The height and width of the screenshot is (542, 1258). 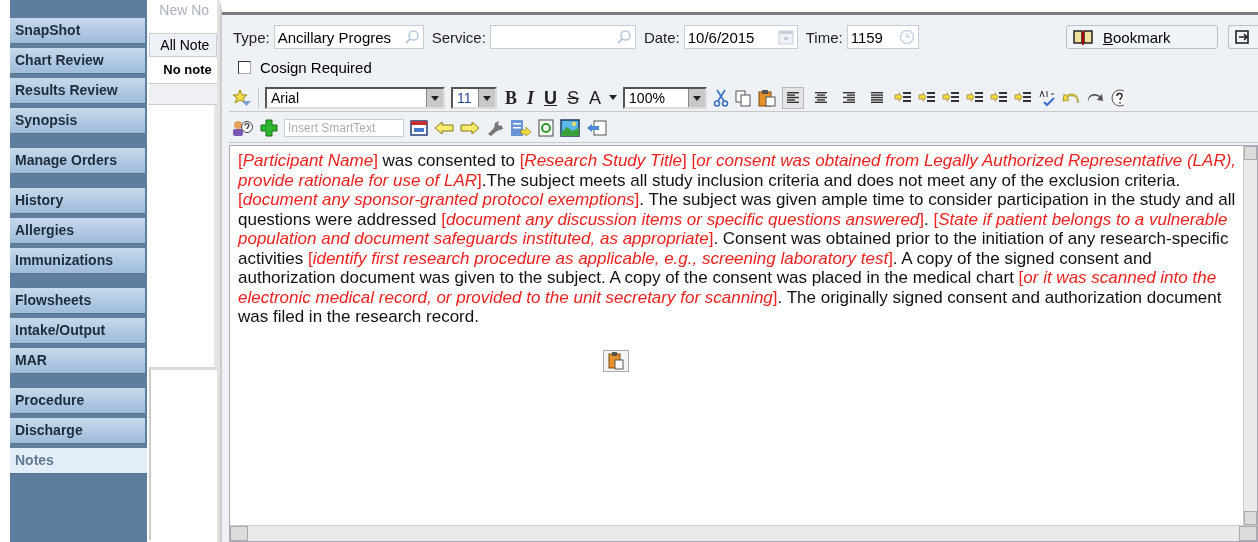 I want to click on sidebar-item: Synopsis, so click(x=78, y=121).